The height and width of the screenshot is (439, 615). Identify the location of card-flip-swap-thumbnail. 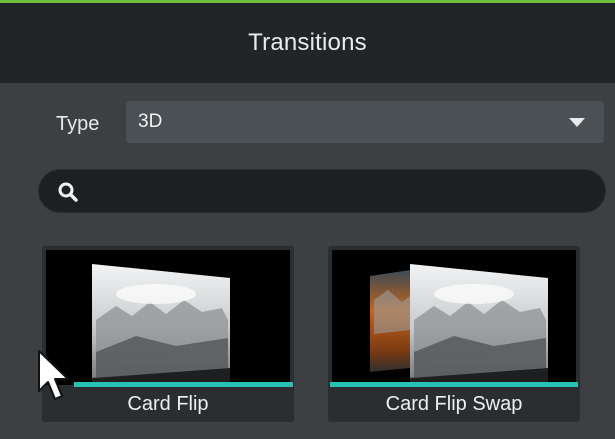
(454, 317).